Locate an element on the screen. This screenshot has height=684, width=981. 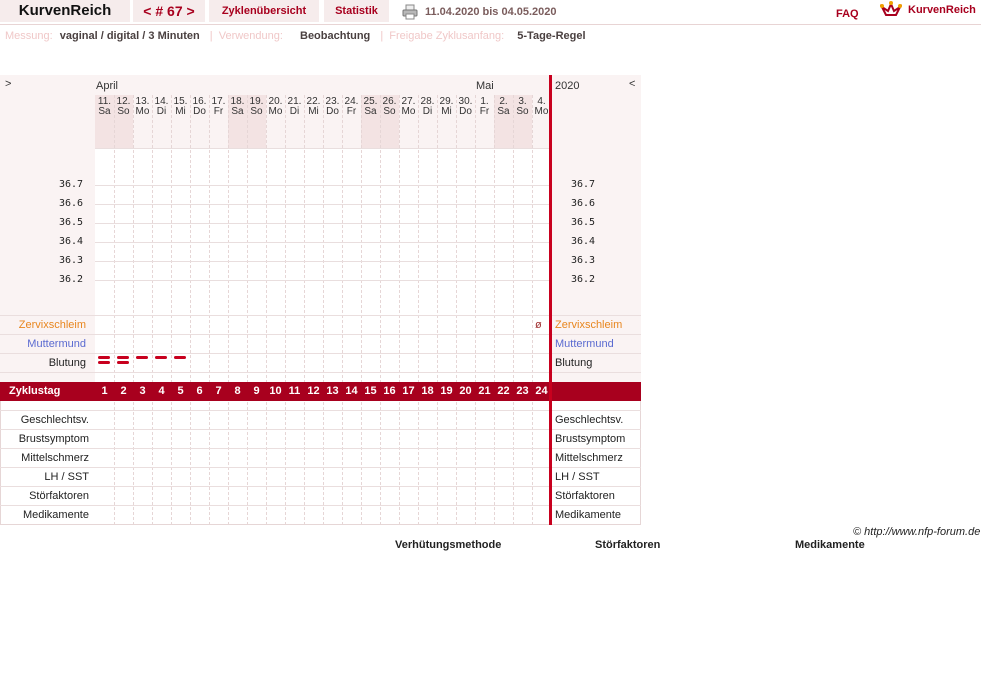
cycle-day-number: 14 is located at coordinates (351, 391).